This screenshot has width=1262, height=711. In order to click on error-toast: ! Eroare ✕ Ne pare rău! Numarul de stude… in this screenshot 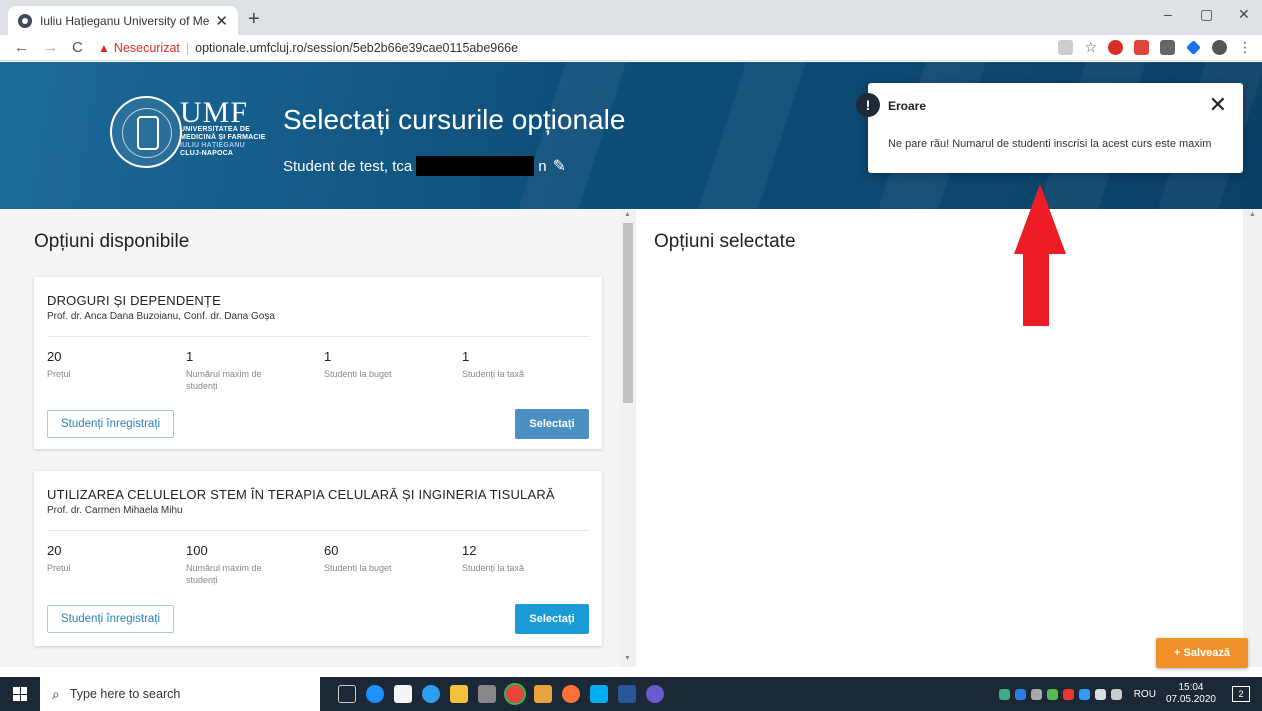, I will do `click(1049, 128)`.